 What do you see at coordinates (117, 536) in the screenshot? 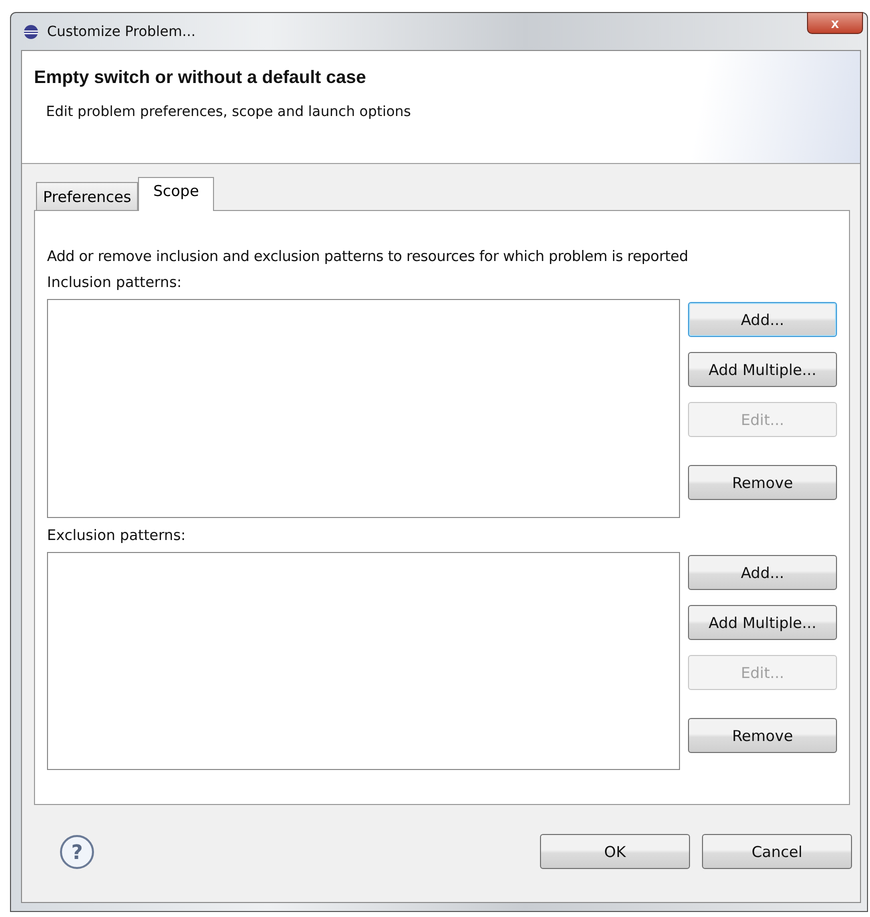
I see `section-label: Exclusion patterns:` at bounding box center [117, 536].